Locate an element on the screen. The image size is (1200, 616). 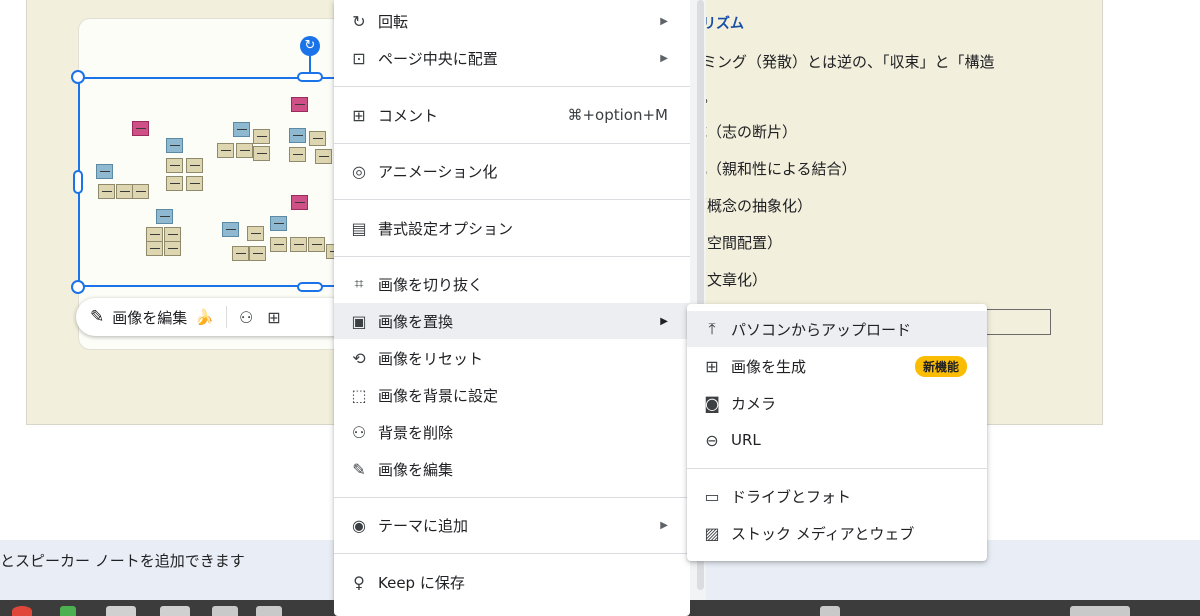
menu-item-label: カメラ is located at coordinates (754, 403).